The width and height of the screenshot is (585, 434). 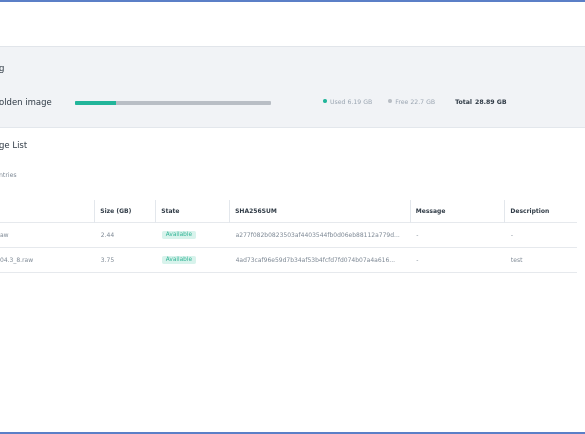 I want to click on row-name: 04.3_8.raw, so click(x=47, y=260).